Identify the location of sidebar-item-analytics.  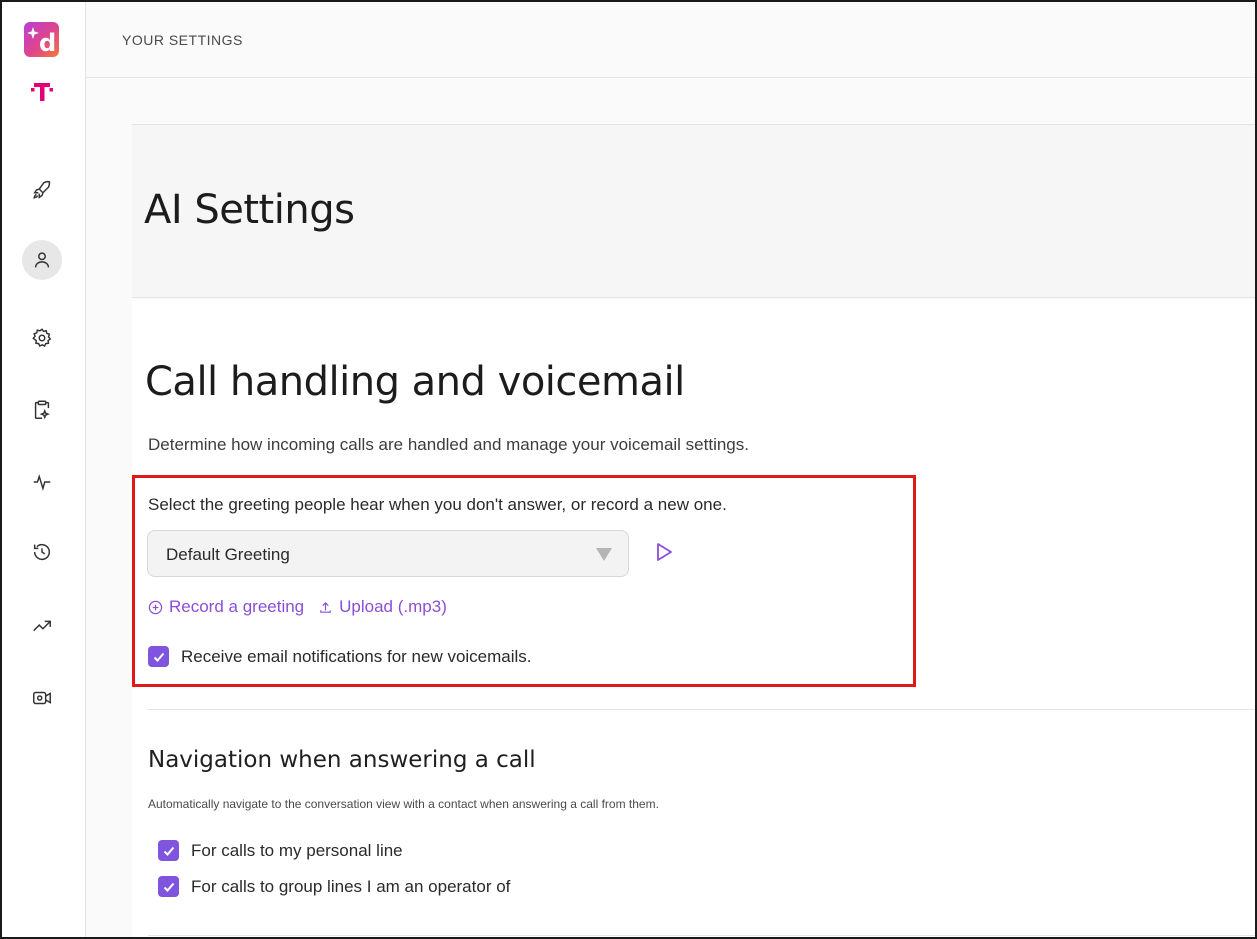
(42, 626).